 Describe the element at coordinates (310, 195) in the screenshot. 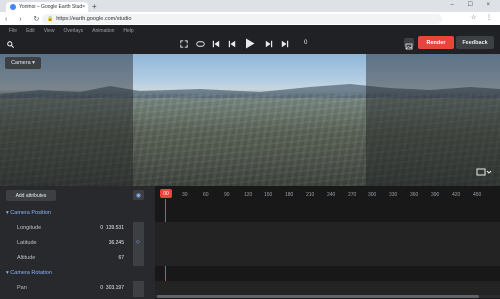

I see `tick-label: 210` at that location.